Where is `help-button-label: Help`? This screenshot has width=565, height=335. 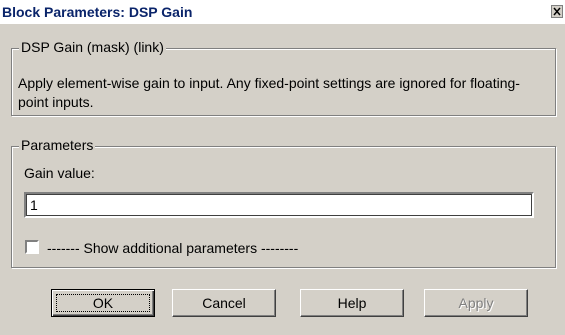
help-button-label: Help is located at coordinates (352, 302).